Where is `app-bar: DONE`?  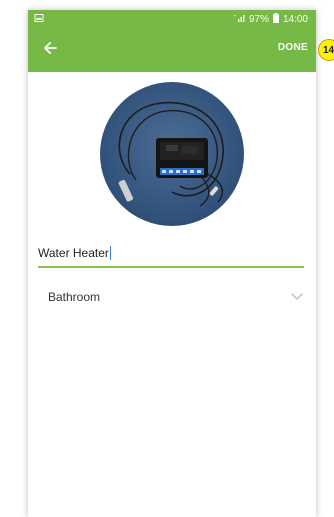
app-bar: DONE is located at coordinates (172, 50).